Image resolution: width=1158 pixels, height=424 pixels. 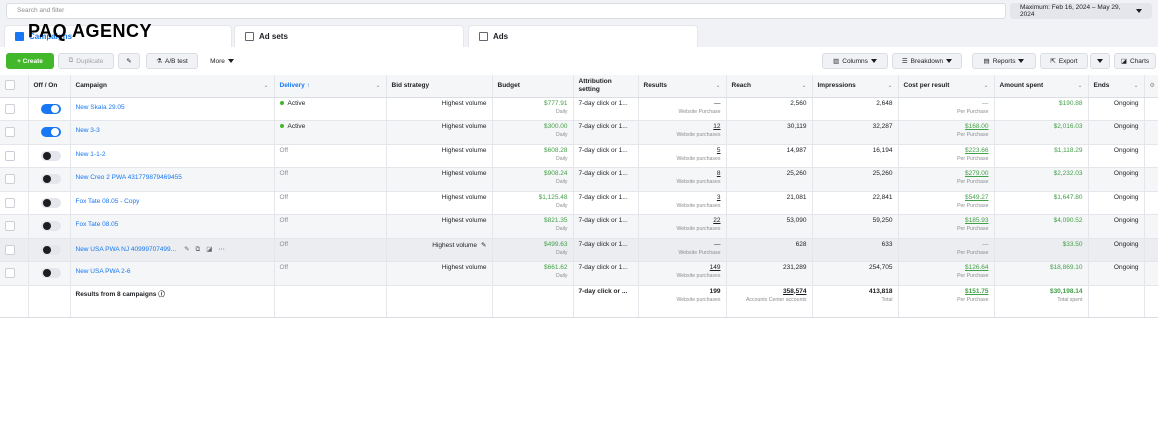 What do you see at coordinates (533, 86) in the screenshot?
I see `col-header-budget: Budget` at bounding box center [533, 86].